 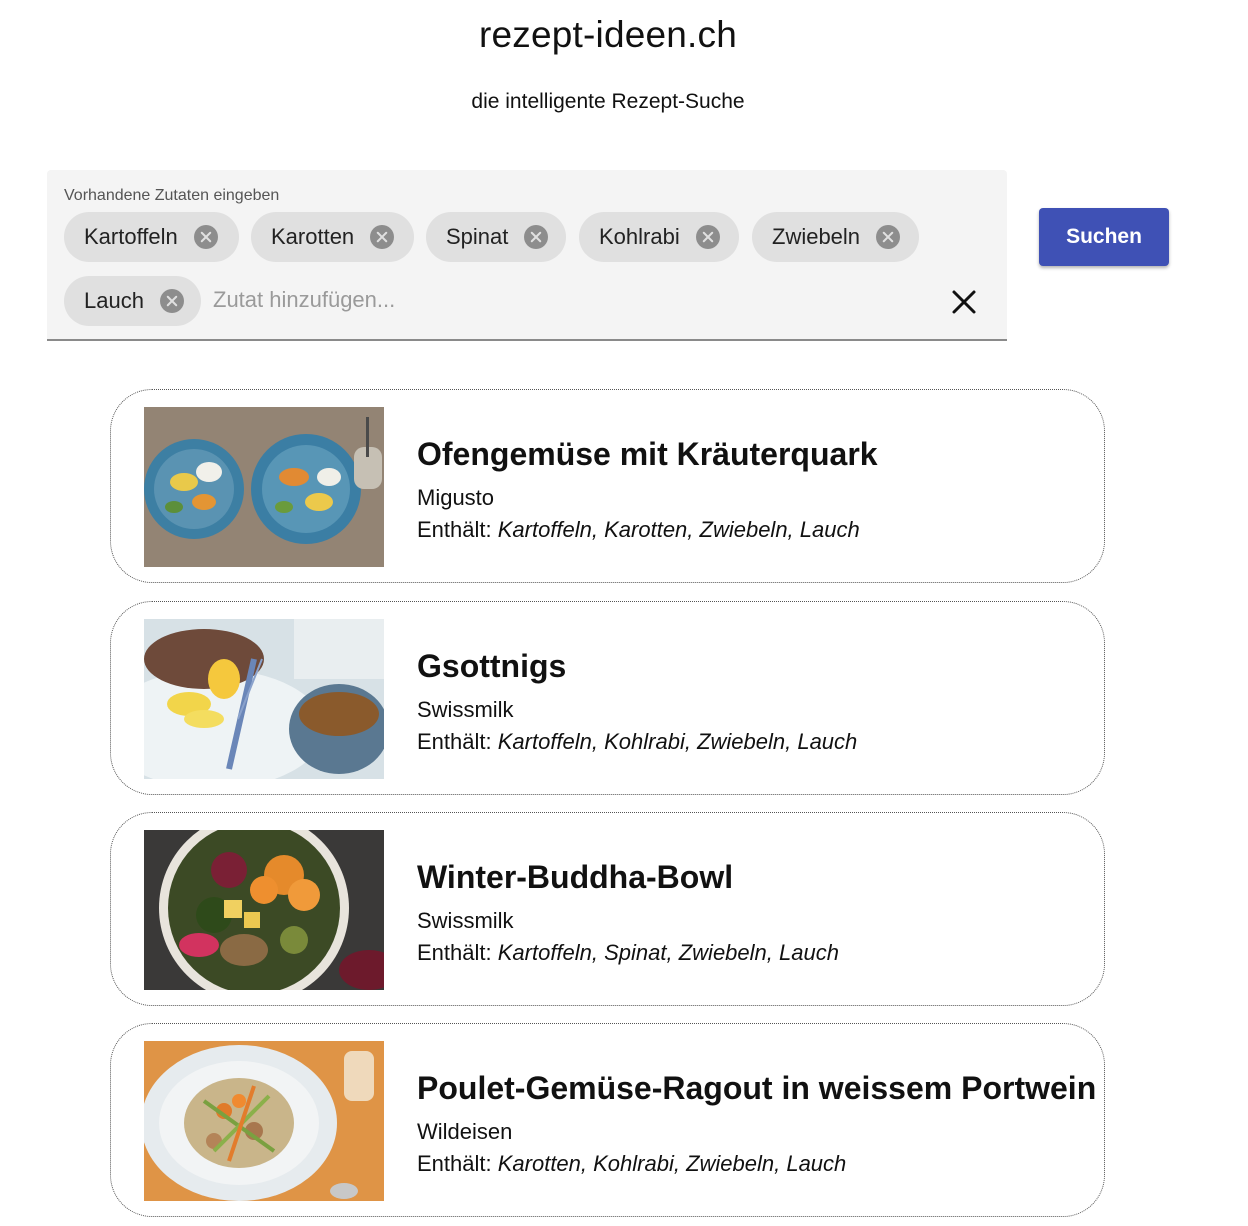 I want to click on chip-label: Kartoffeln, so click(x=131, y=236).